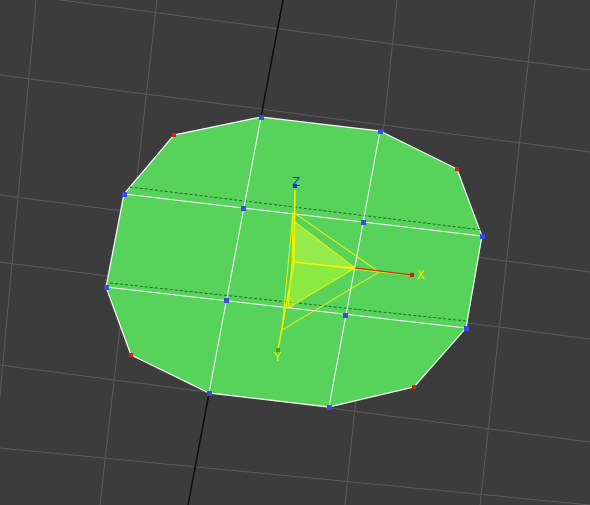  Describe the element at coordinates (421, 275) in the screenshot. I see `gizmo-x-label: X` at that location.